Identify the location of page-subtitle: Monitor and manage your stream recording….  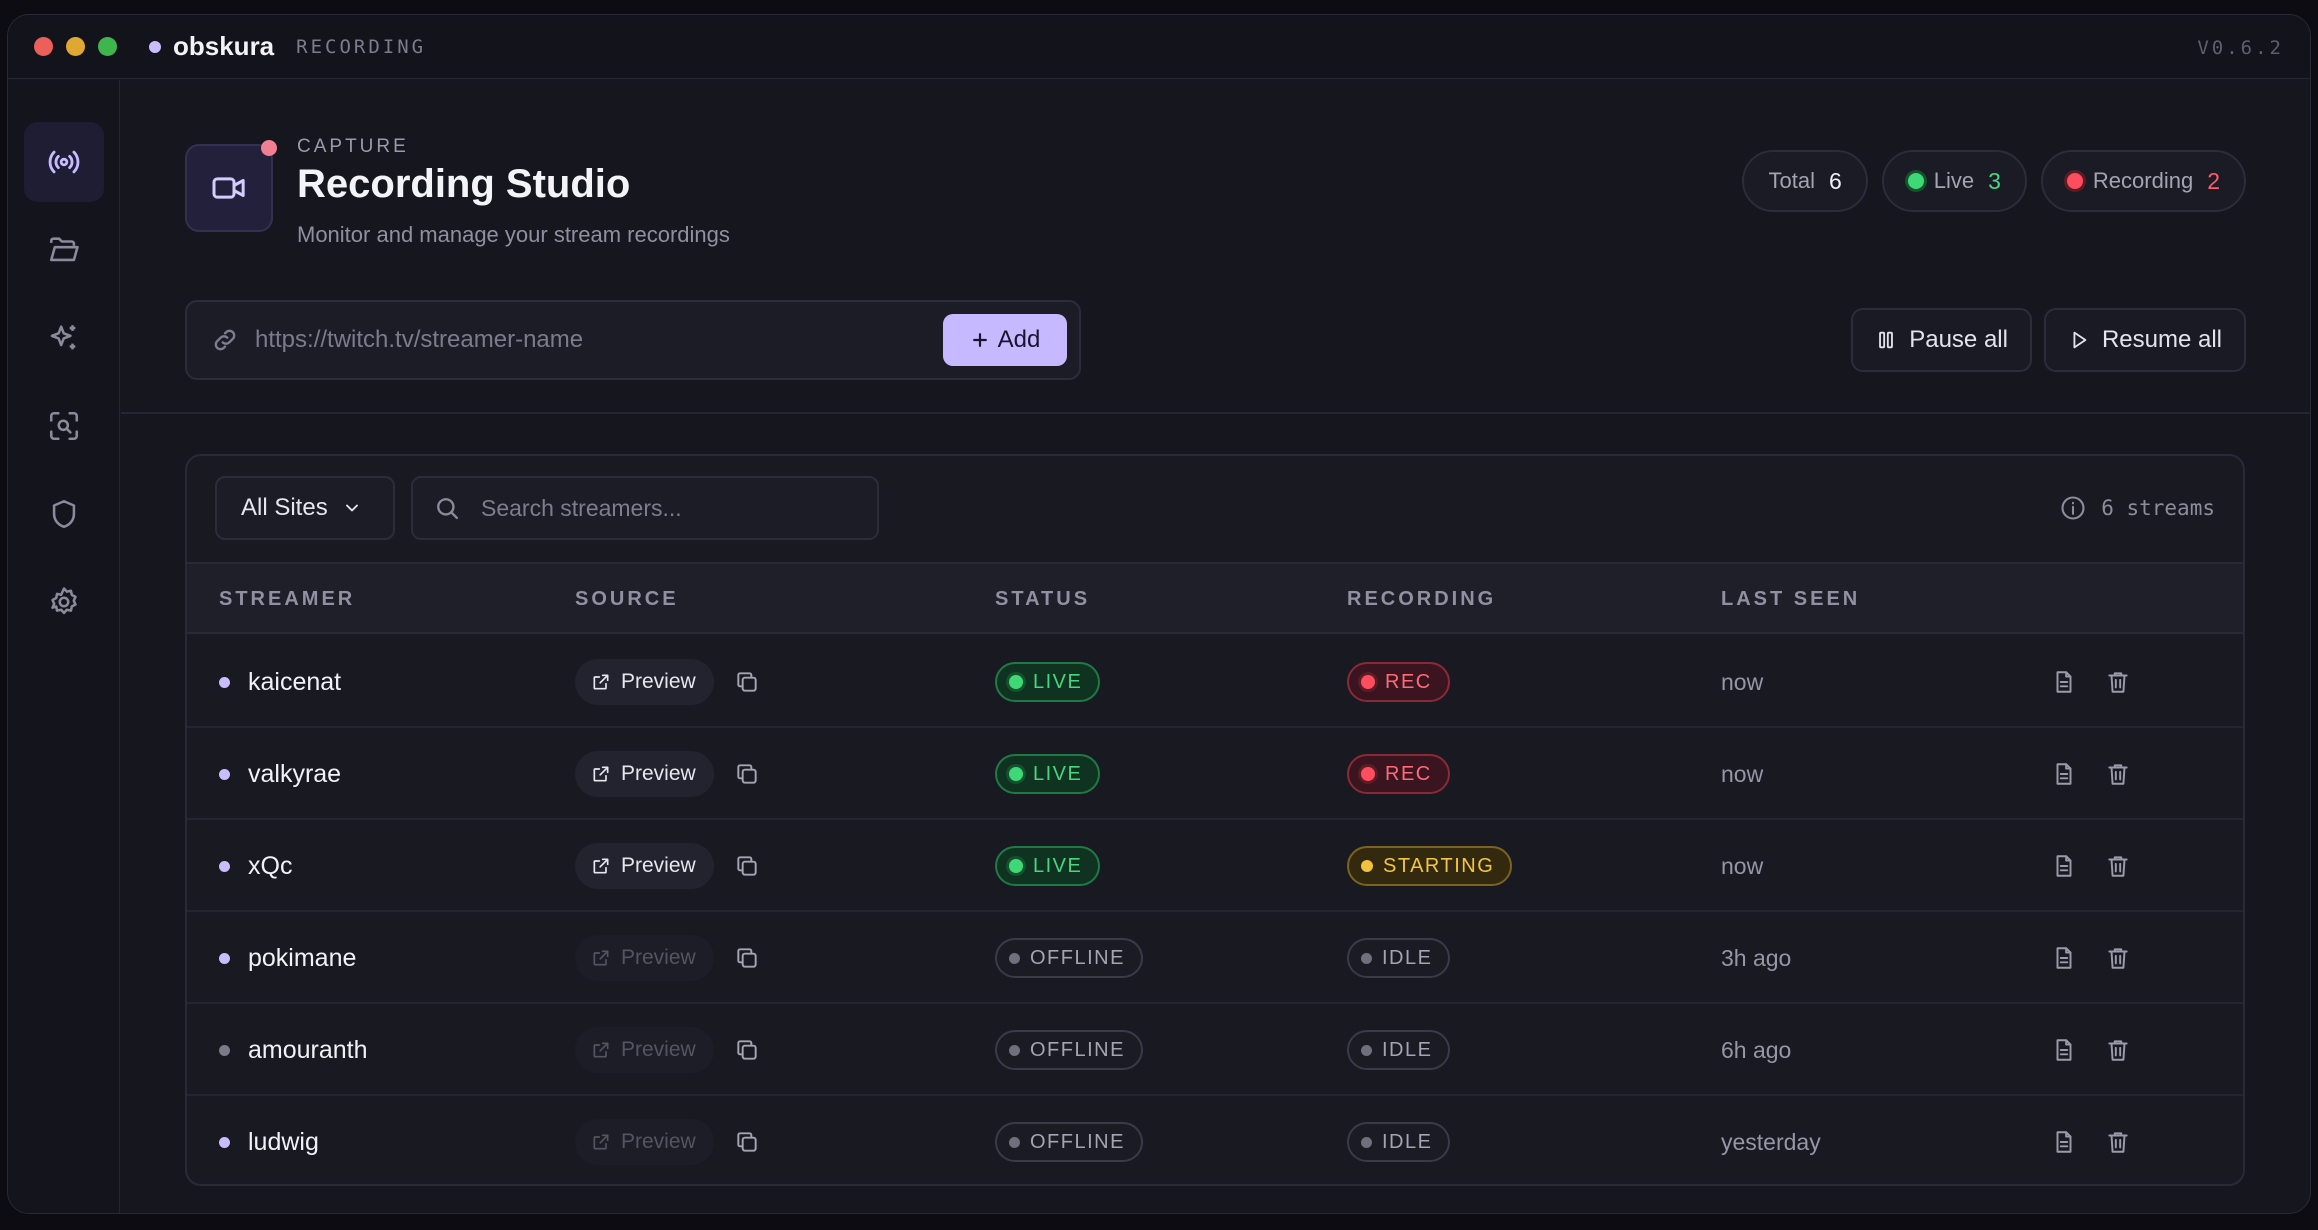
(513, 234).